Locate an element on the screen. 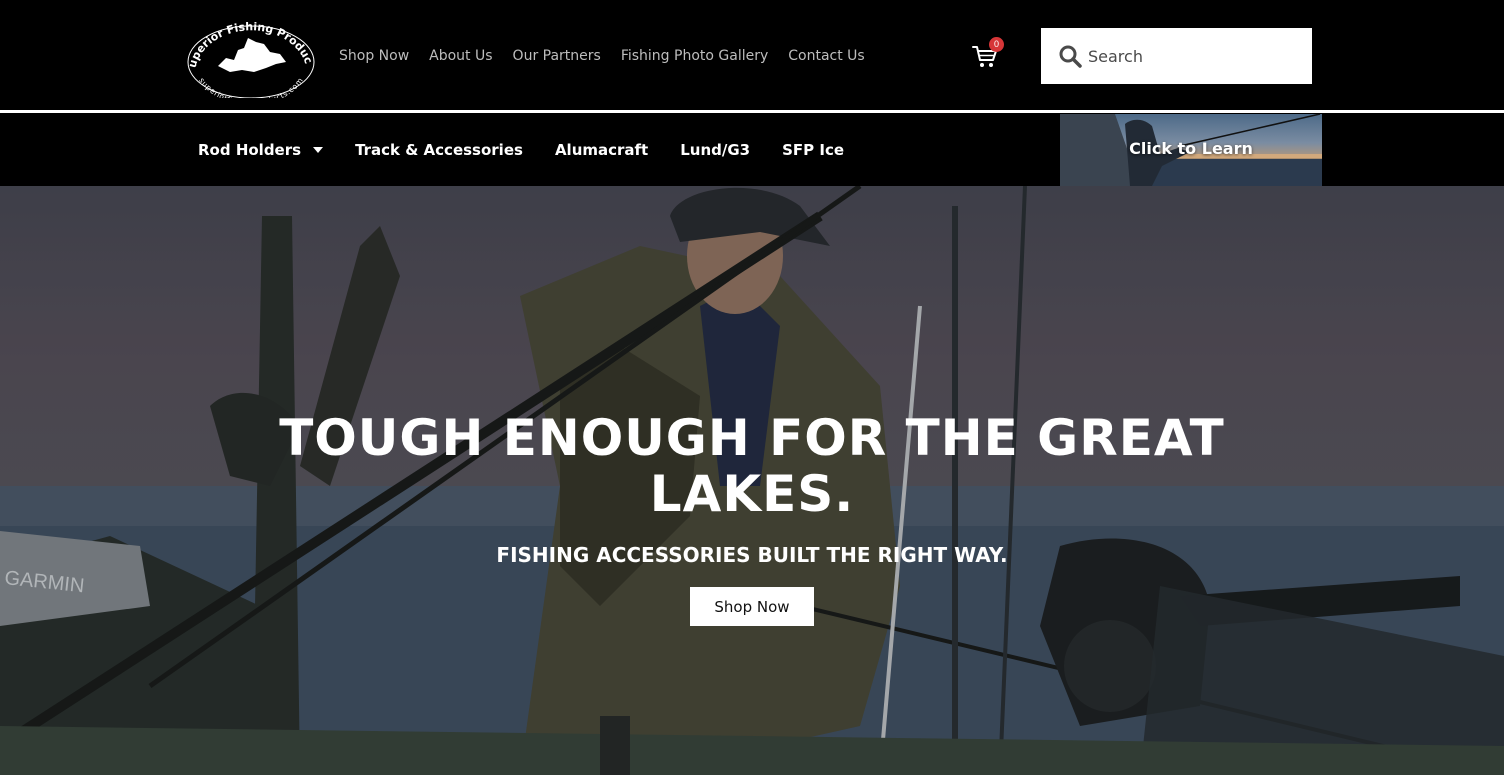 This screenshot has height=775, width=1504. chevron-down-icon is located at coordinates (318, 150).